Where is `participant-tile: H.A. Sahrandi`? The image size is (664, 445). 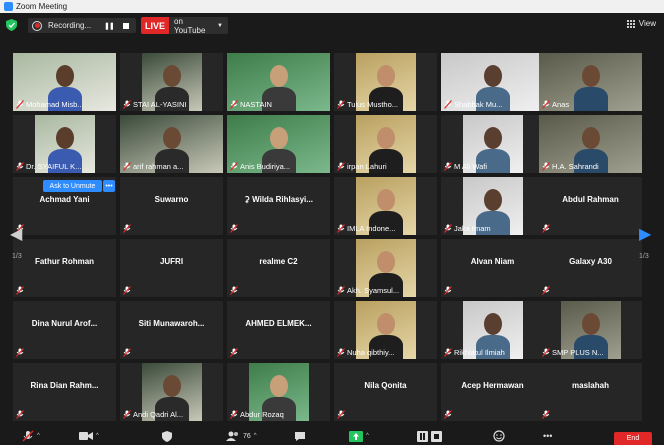 participant-tile: H.A. Sahrandi is located at coordinates (590, 144).